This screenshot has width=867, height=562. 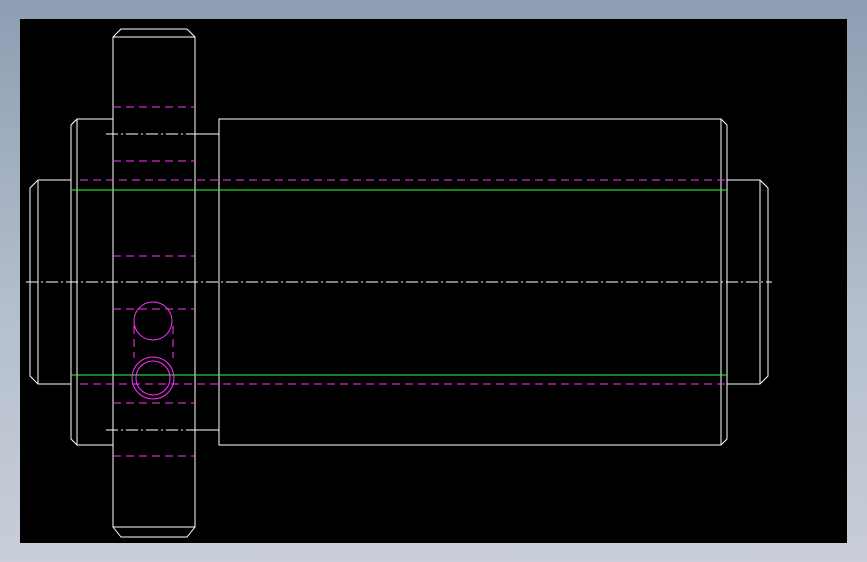 What do you see at coordinates (154, 283) in the screenshot?
I see `flange-collar` at bounding box center [154, 283].